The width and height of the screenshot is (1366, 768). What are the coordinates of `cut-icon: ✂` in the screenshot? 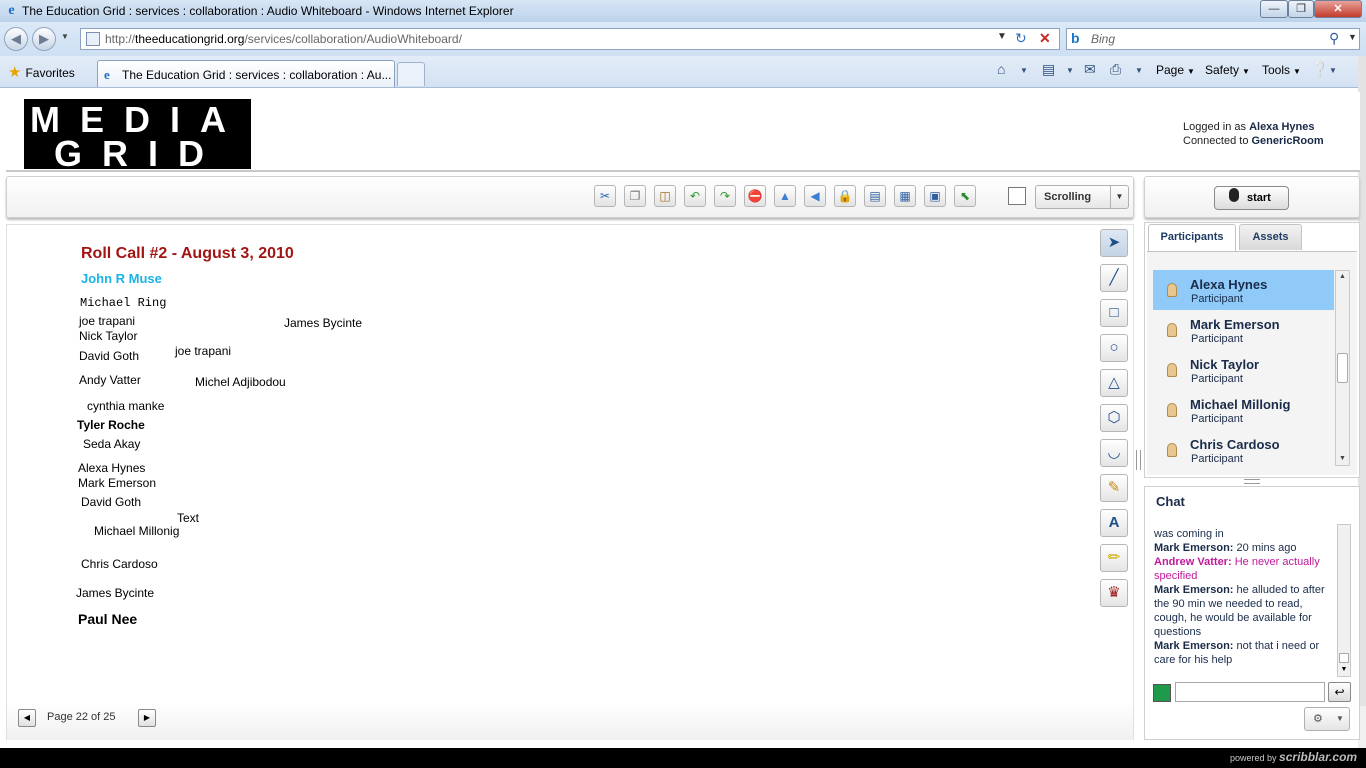 It's located at (605, 196).